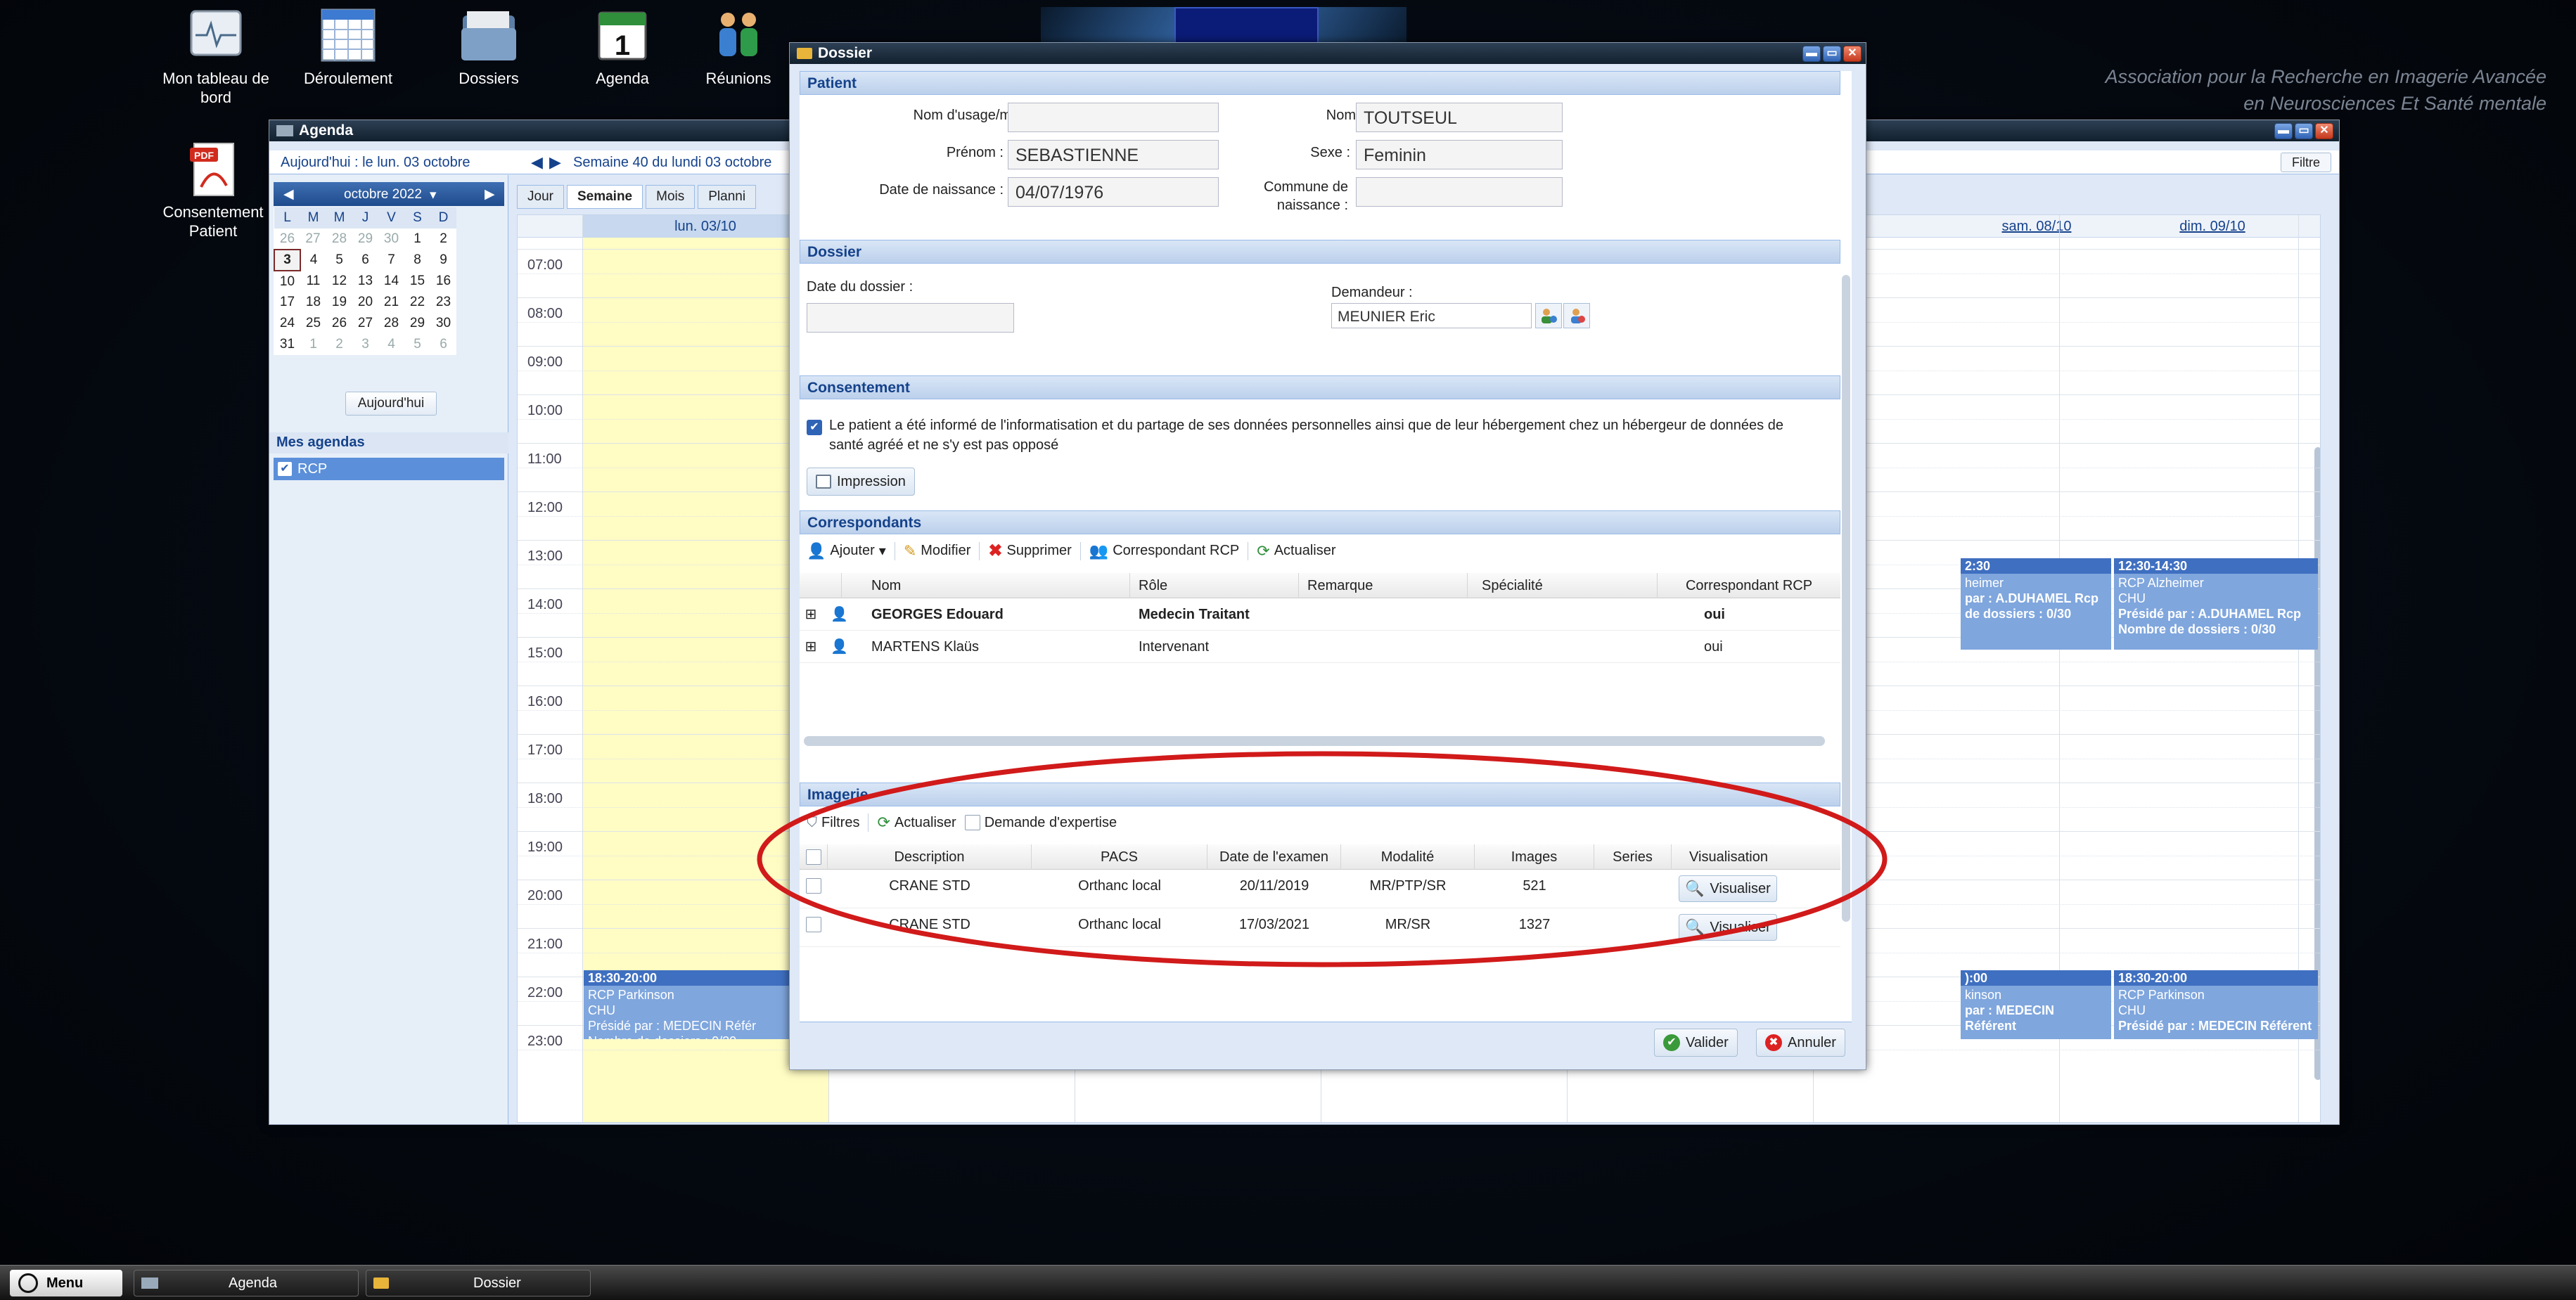  I want to click on ddn-field: 04/07/1976, so click(1113, 192).